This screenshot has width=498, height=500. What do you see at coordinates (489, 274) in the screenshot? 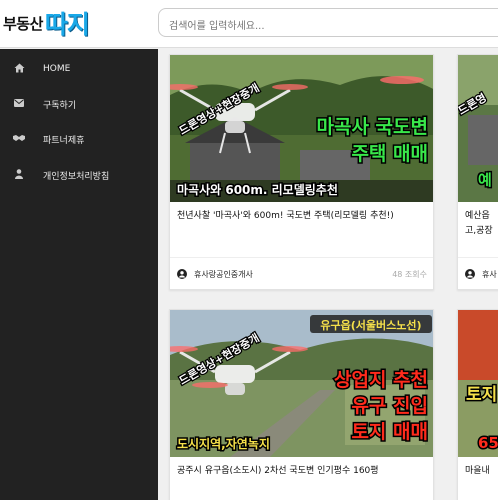
I see `post-author: 휴사` at bounding box center [489, 274].